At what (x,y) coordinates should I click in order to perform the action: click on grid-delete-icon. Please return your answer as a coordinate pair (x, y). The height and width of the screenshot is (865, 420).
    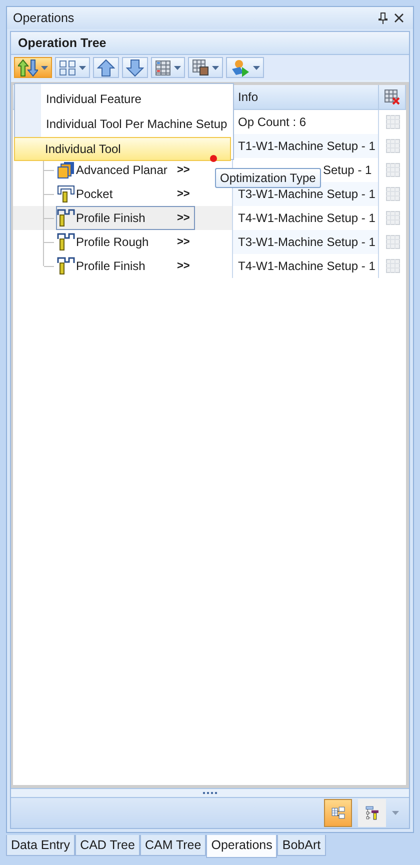
    Looking at the image, I should click on (392, 97).